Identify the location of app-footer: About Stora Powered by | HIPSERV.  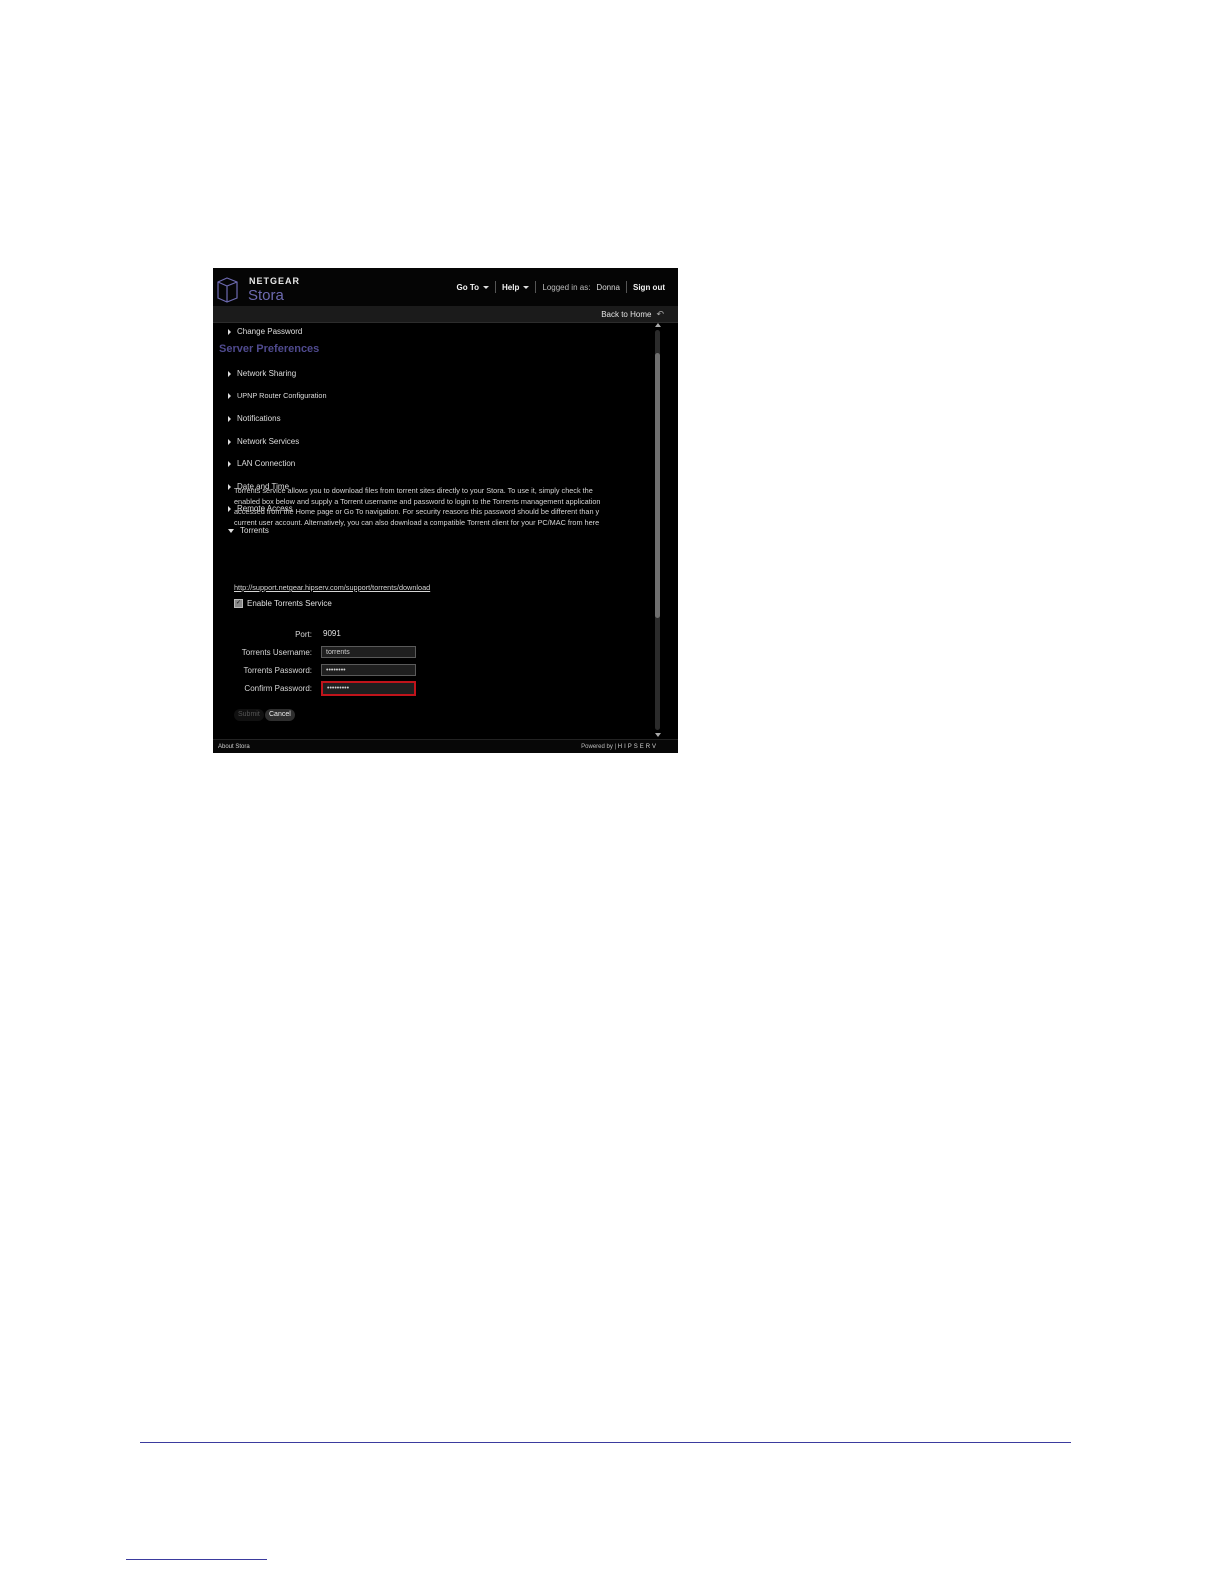
(445, 746).